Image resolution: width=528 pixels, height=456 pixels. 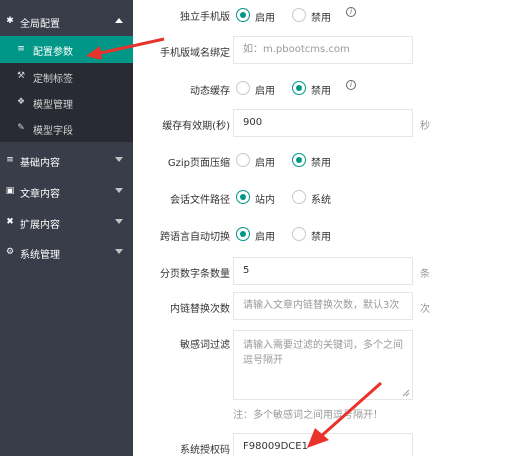 I want to click on radio-label: 站内, so click(x=265, y=200).